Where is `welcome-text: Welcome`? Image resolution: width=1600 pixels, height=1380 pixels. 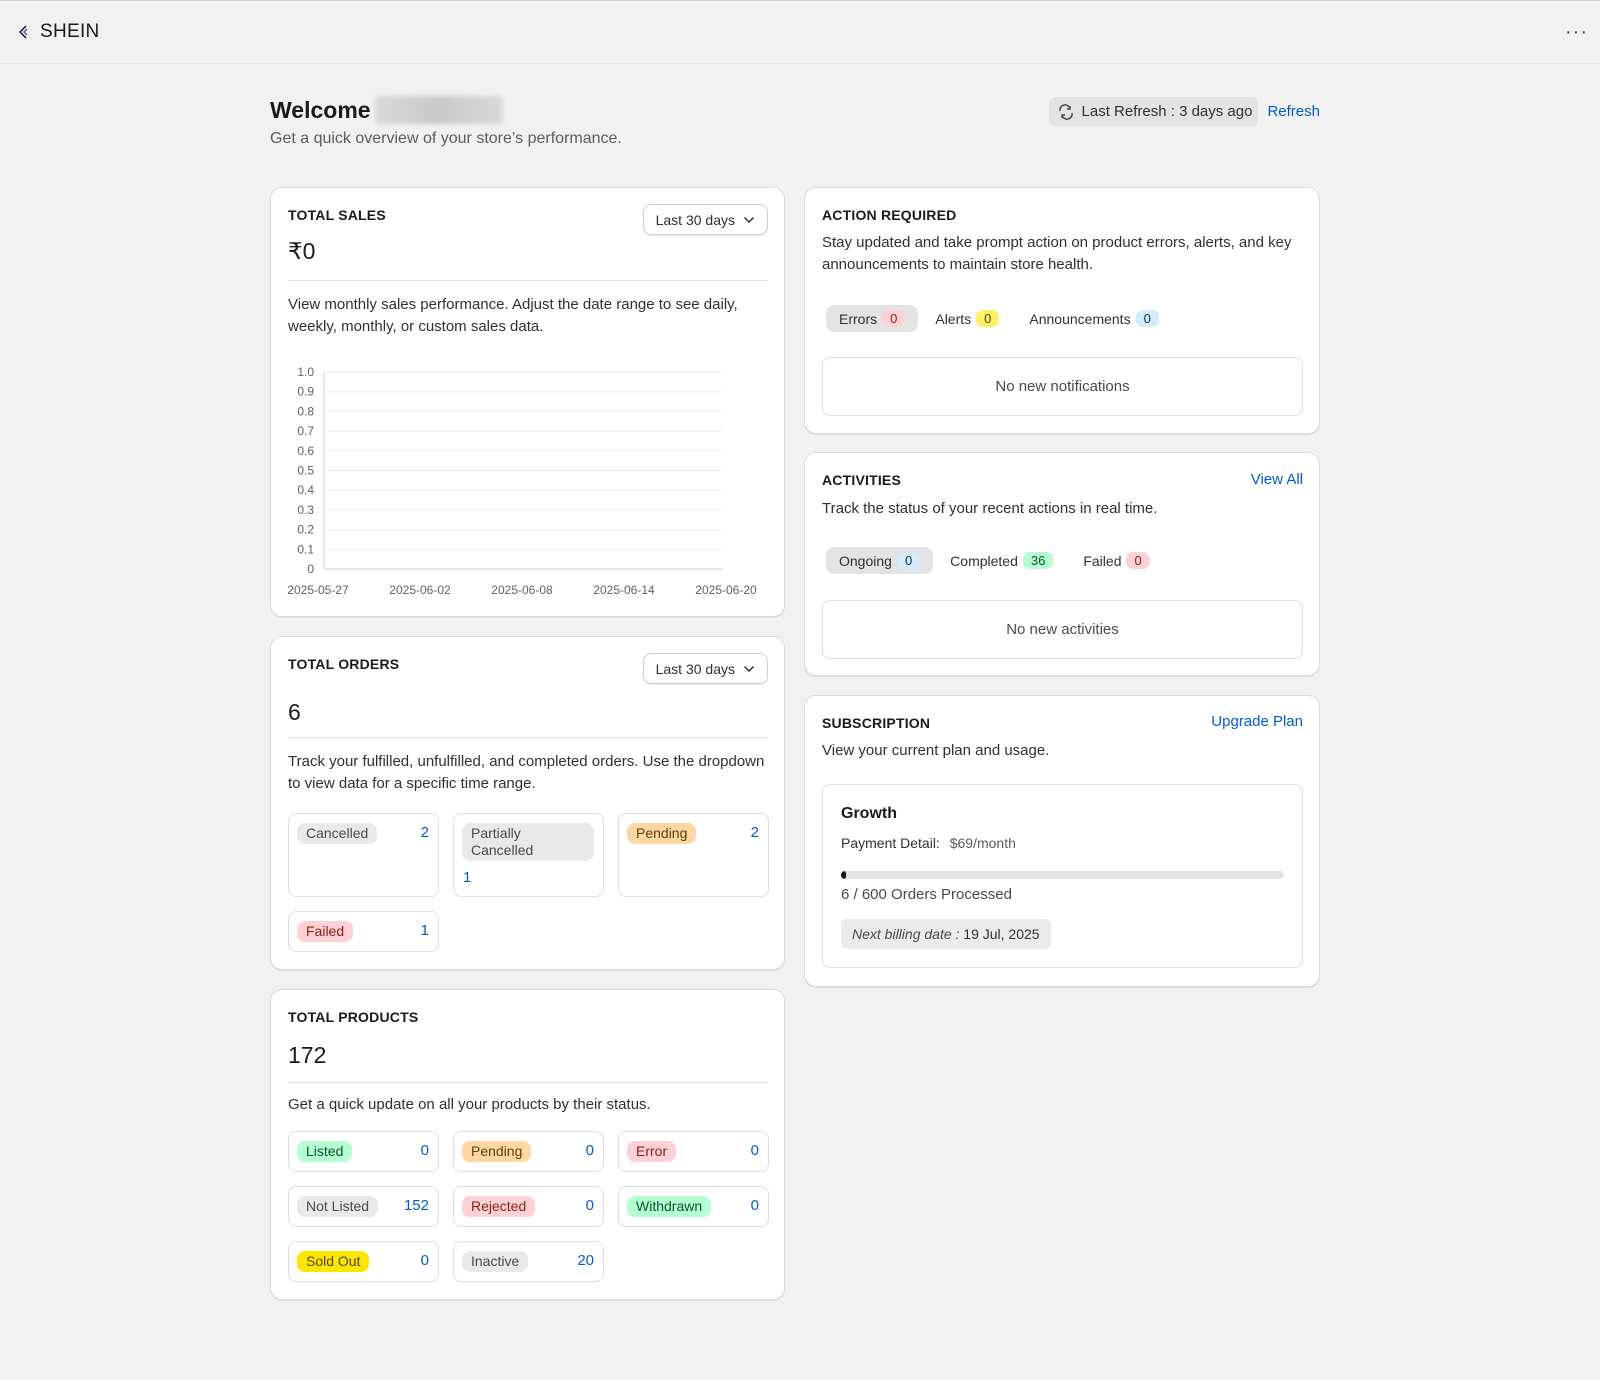
welcome-text: Welcome is located at coordinates (320, 109).